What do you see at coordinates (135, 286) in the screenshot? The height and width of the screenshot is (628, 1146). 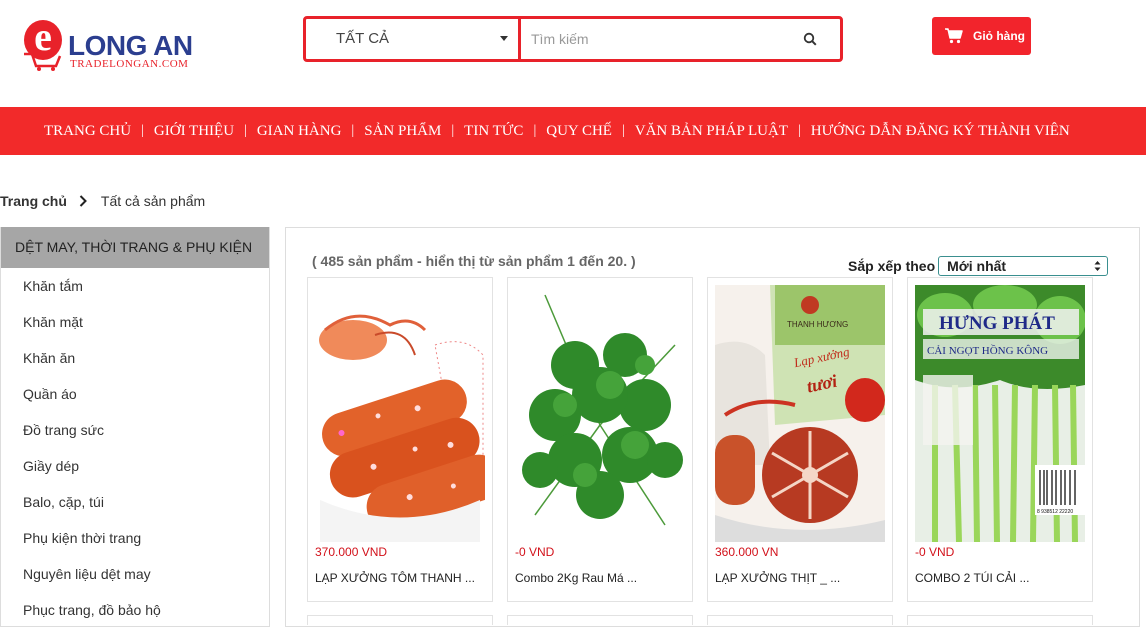 I see `sidebar-item-bath-towels: Khăn tắm` at bounding box center [135, 286].